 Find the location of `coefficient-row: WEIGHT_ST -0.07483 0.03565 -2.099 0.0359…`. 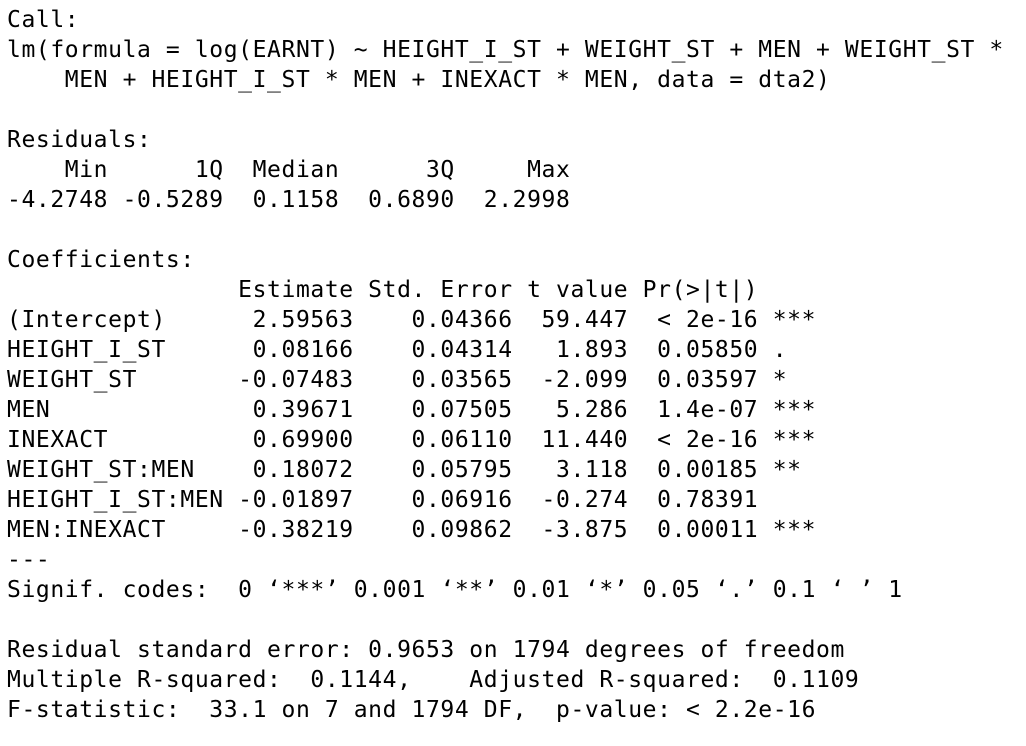

coefficient-row: WEIGHT_ST -0.07483 0.03565 -2.099 0.0359… is located at coordinates (412, 380).